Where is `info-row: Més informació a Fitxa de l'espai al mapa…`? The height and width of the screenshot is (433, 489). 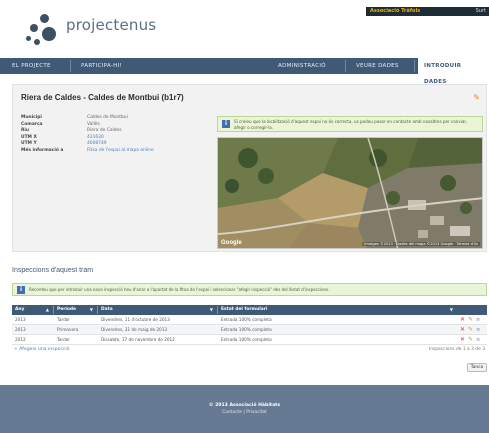
info-row: Més informació a Fitxa de l'espai al mapa… is located at coordinates (116, 151).